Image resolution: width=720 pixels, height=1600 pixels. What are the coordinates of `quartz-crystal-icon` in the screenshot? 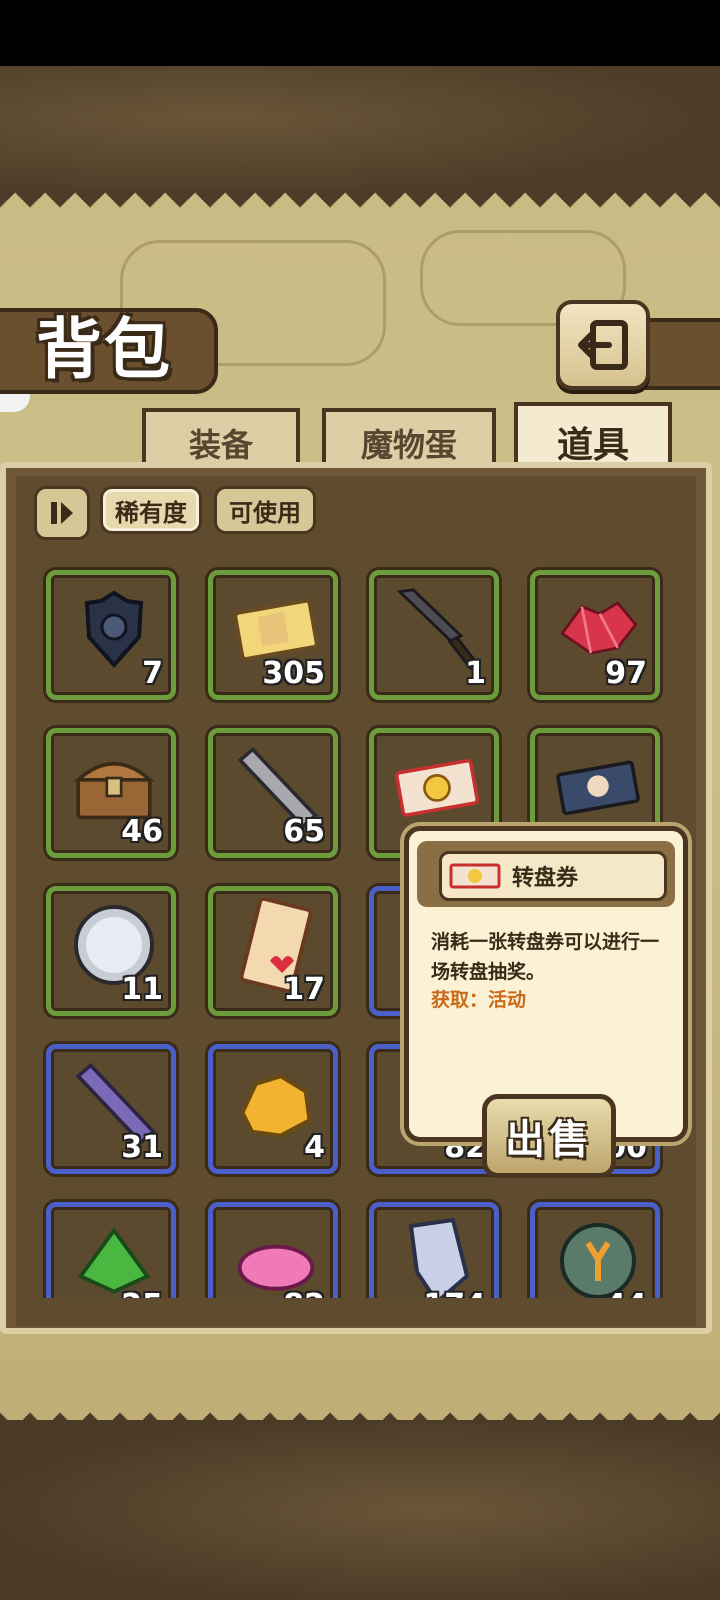 It's located at (437, 1257).